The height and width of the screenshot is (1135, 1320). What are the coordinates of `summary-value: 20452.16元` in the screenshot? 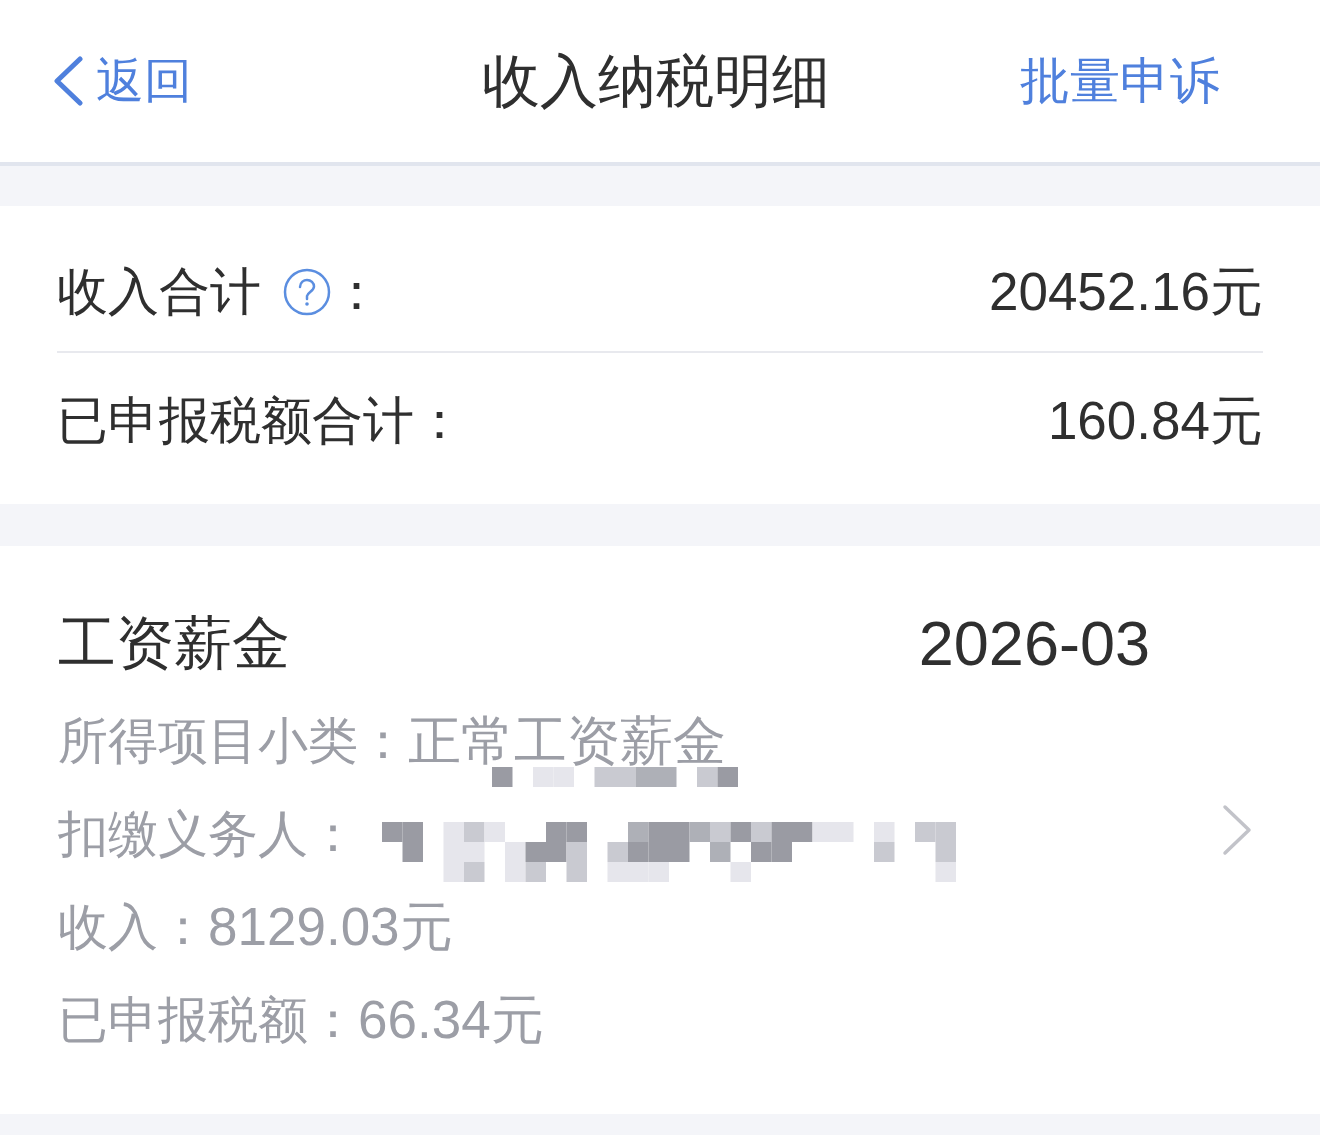 It's located at (1125, 291).